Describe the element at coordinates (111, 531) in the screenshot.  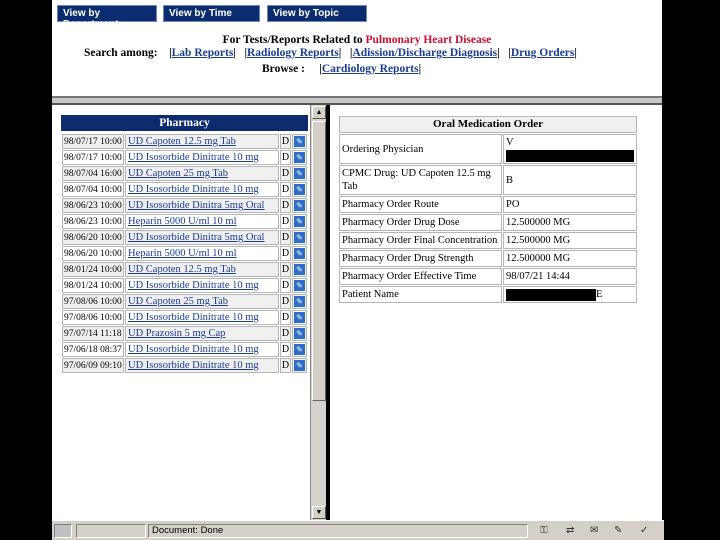
I see `status-progress` at that location.